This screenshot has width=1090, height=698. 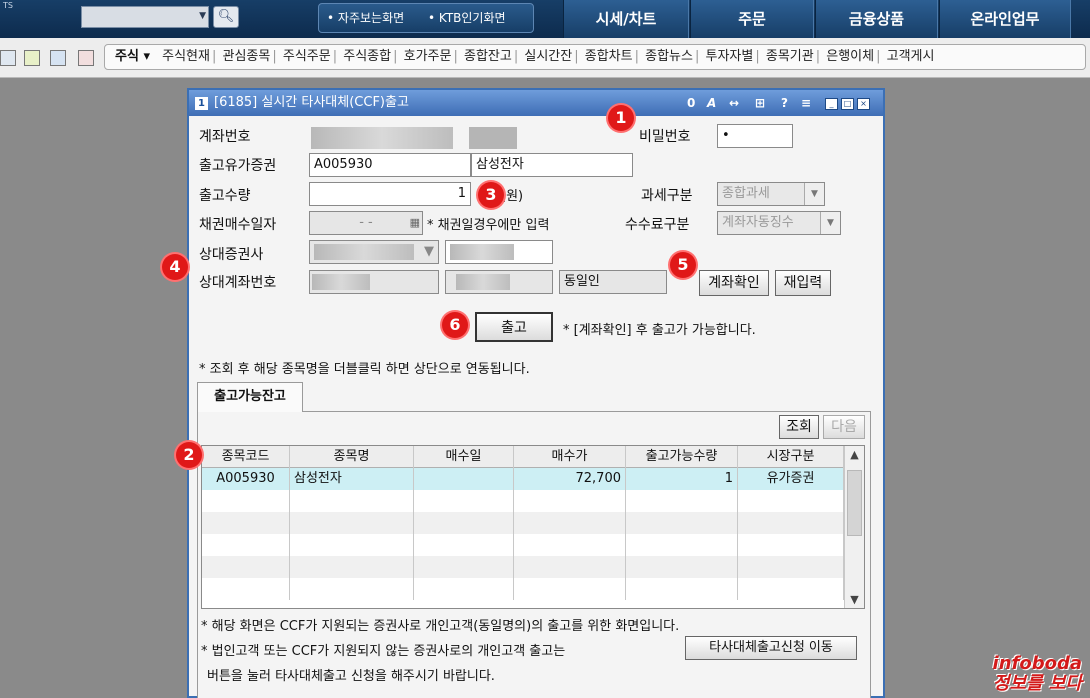 I want to click on submit-transfer-button: 출고, so click(x=514, y=327).